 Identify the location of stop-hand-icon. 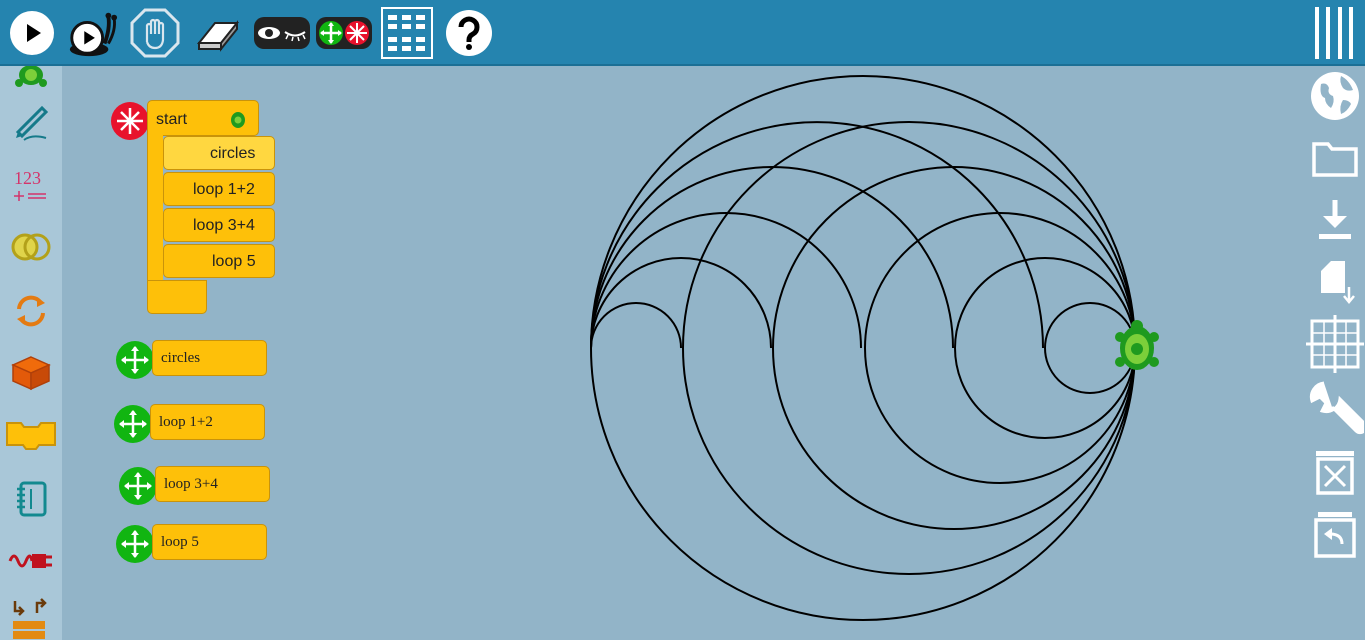
(155, 33).